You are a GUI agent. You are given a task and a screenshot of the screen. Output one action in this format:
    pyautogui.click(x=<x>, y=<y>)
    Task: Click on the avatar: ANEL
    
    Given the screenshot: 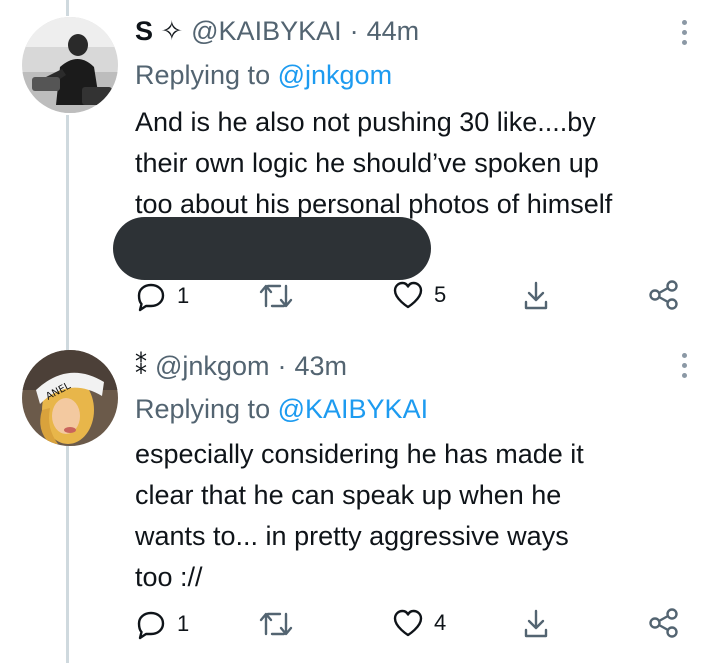 What is the action you would take?
    pyautogui.click(x=70, y=398)
    